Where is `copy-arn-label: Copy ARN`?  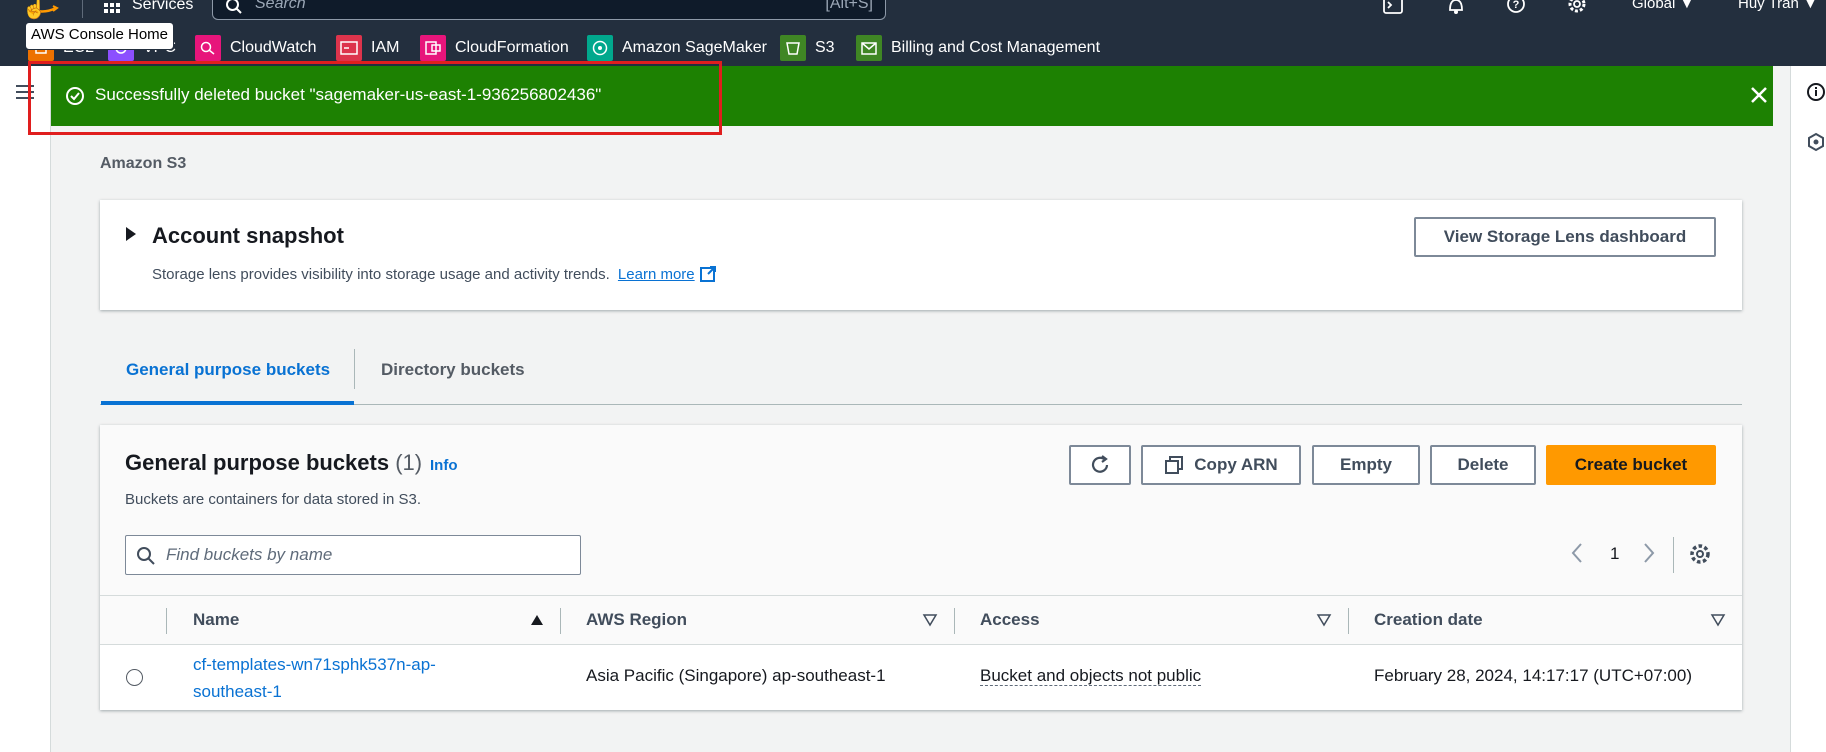 copy-arn-label: Copy ARN is located at coordinates (1236, 464).